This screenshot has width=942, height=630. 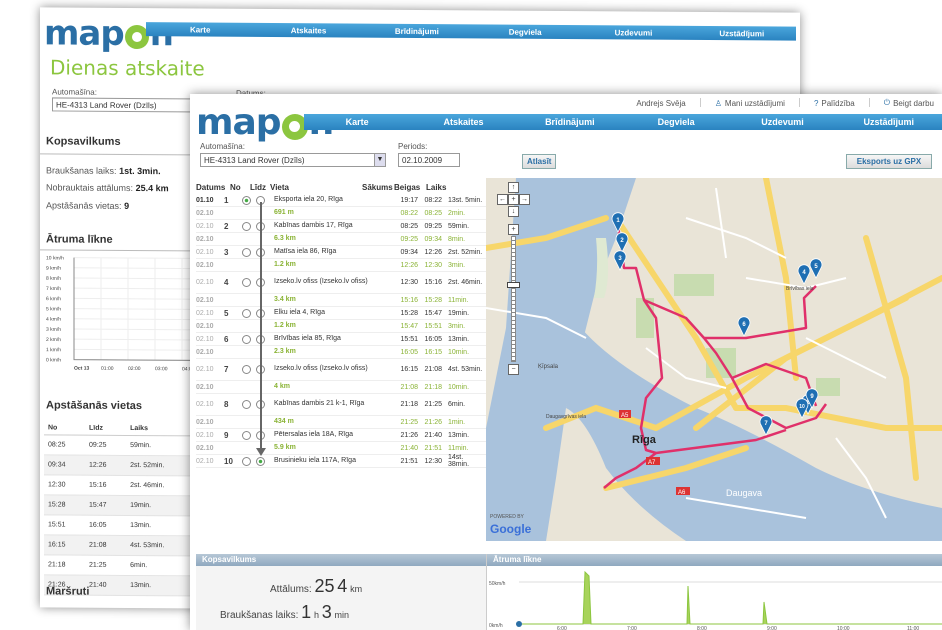 I want to click on route-segment-row: 02.10 2.3 km 16:05 16:15 10min., so click(x=341, y=352).